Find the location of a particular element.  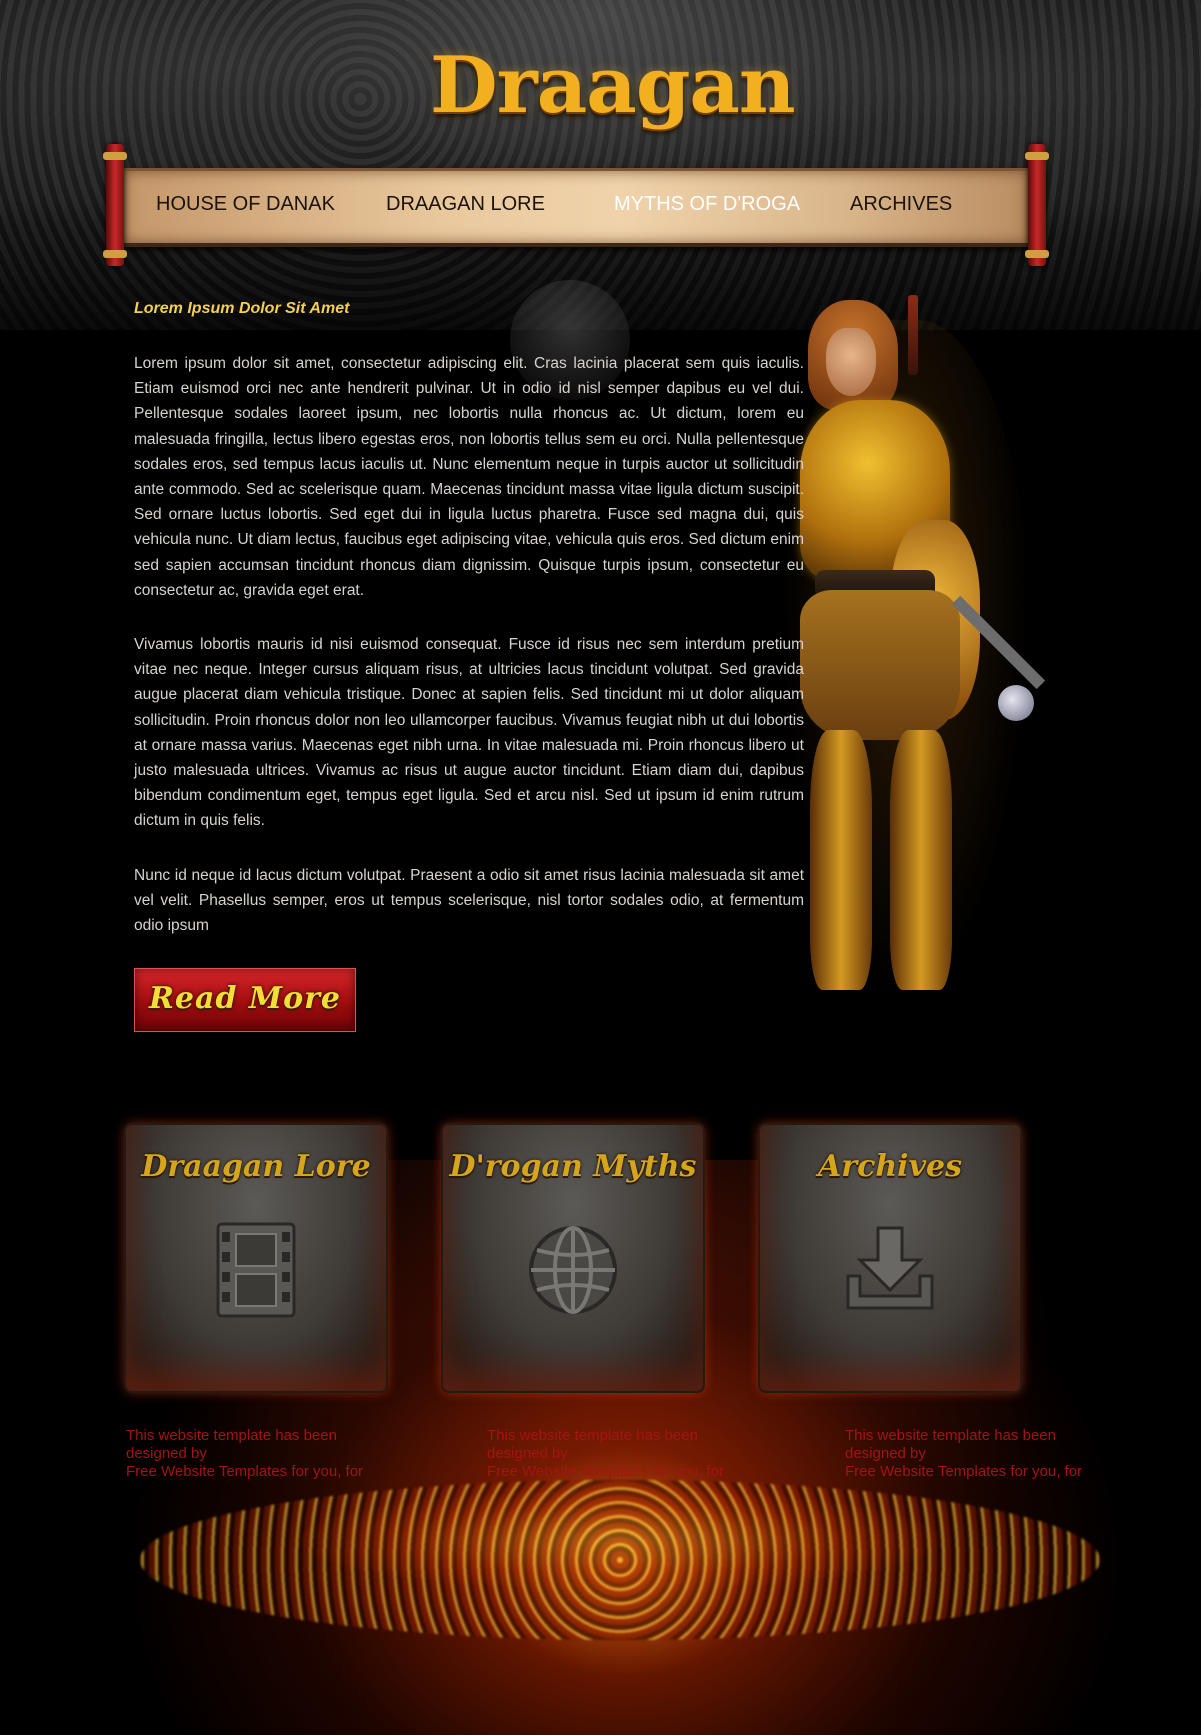

warrior-leg-right is located at coordinates (921, 860).